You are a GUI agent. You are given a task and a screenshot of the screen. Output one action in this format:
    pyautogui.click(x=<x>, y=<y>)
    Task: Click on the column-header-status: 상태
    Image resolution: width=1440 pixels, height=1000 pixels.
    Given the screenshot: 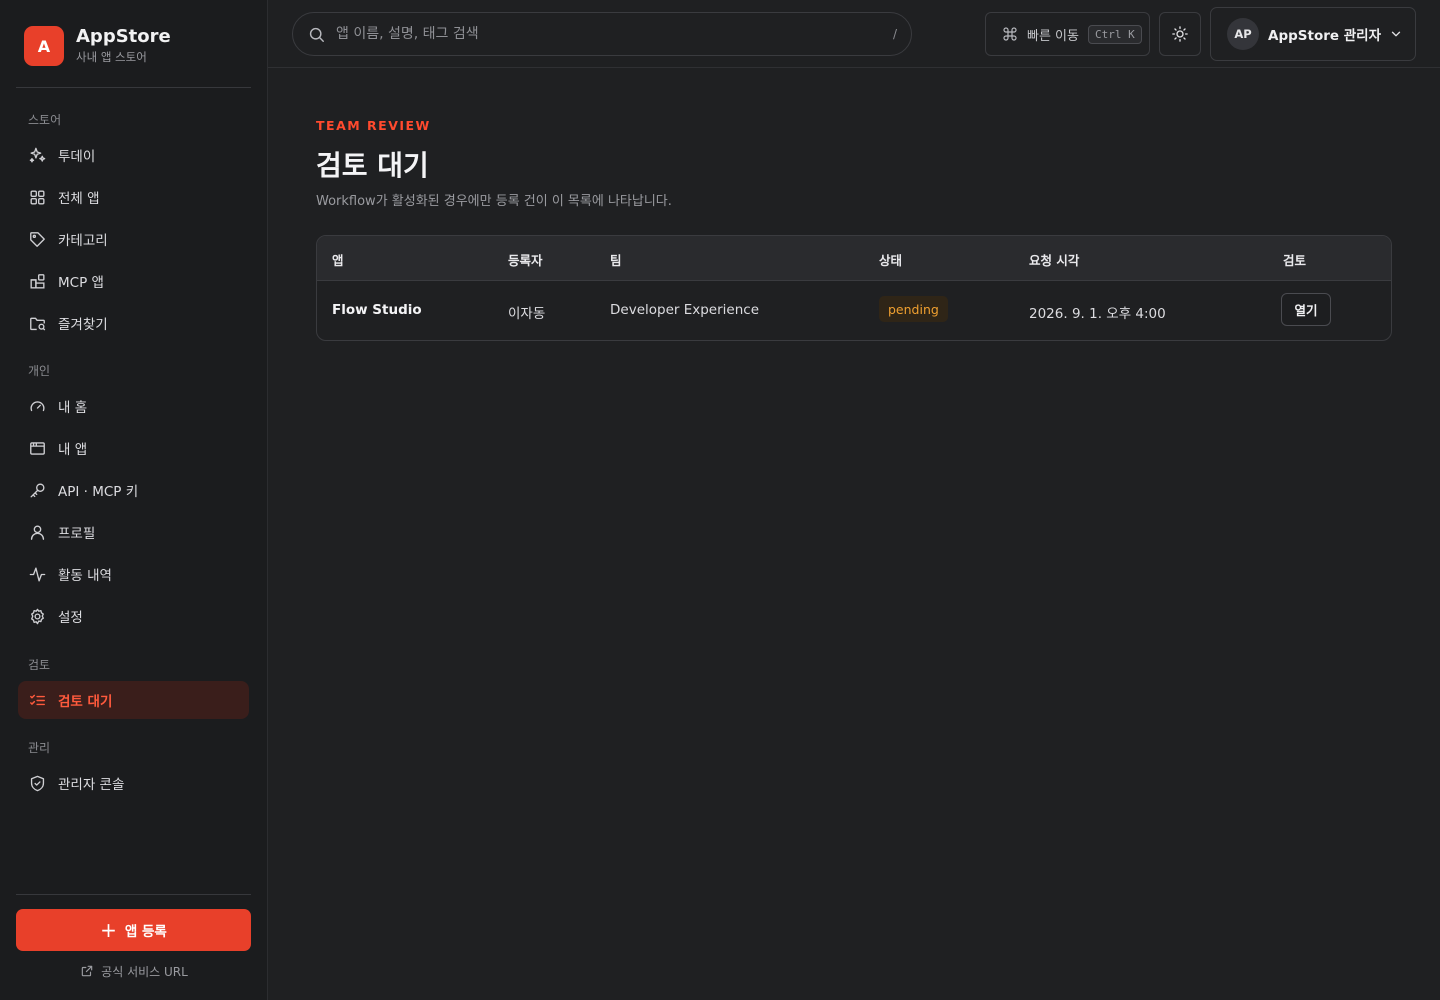 What is the action you would take?
    pyautogui.click(x=891, y=260)
    